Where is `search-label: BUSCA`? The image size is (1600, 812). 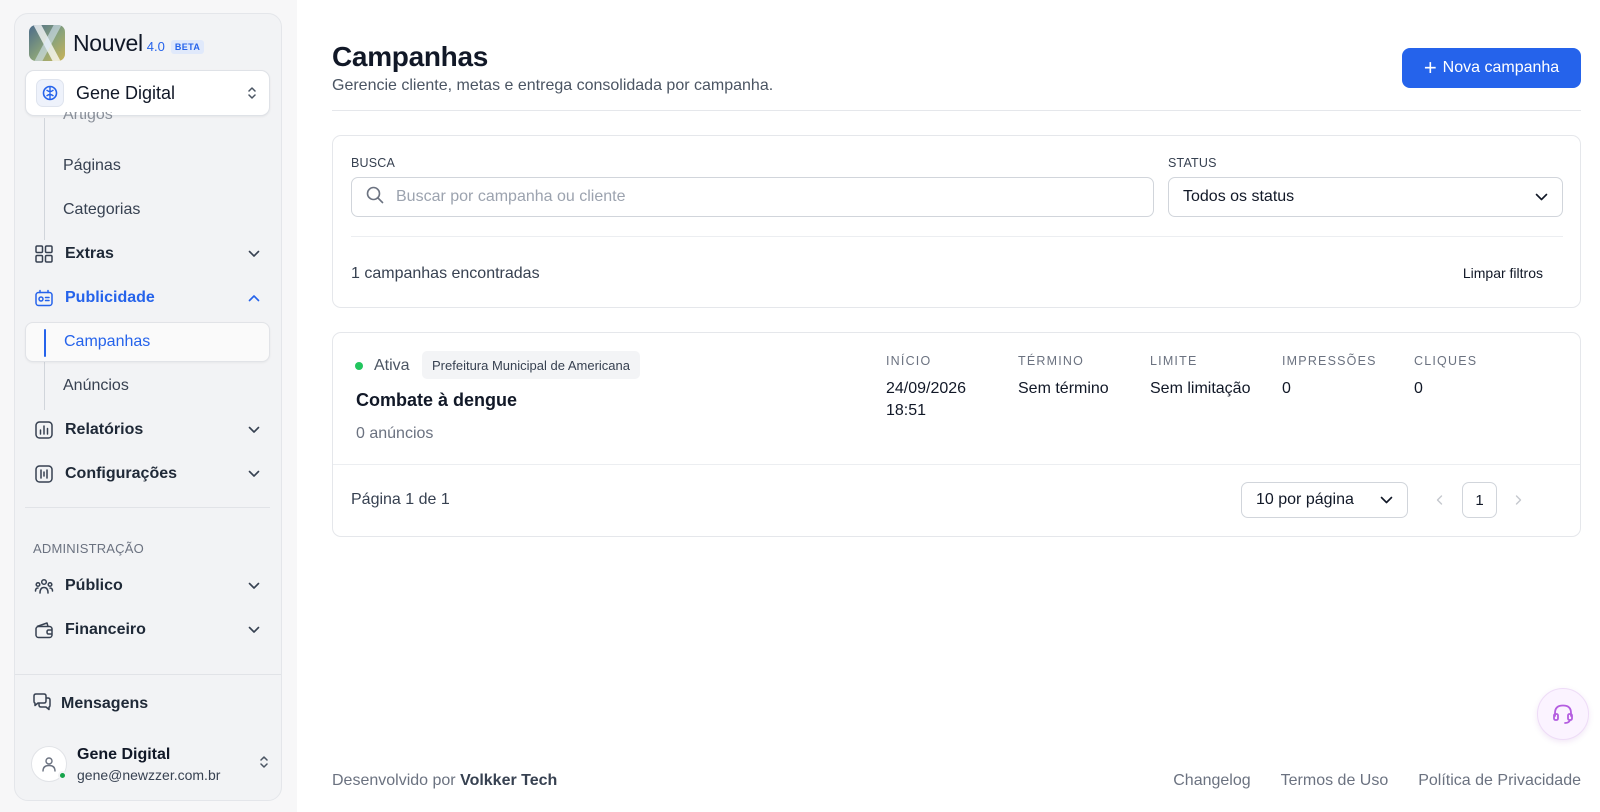
search-label: BUSCA is located at coordinates (373, 163).